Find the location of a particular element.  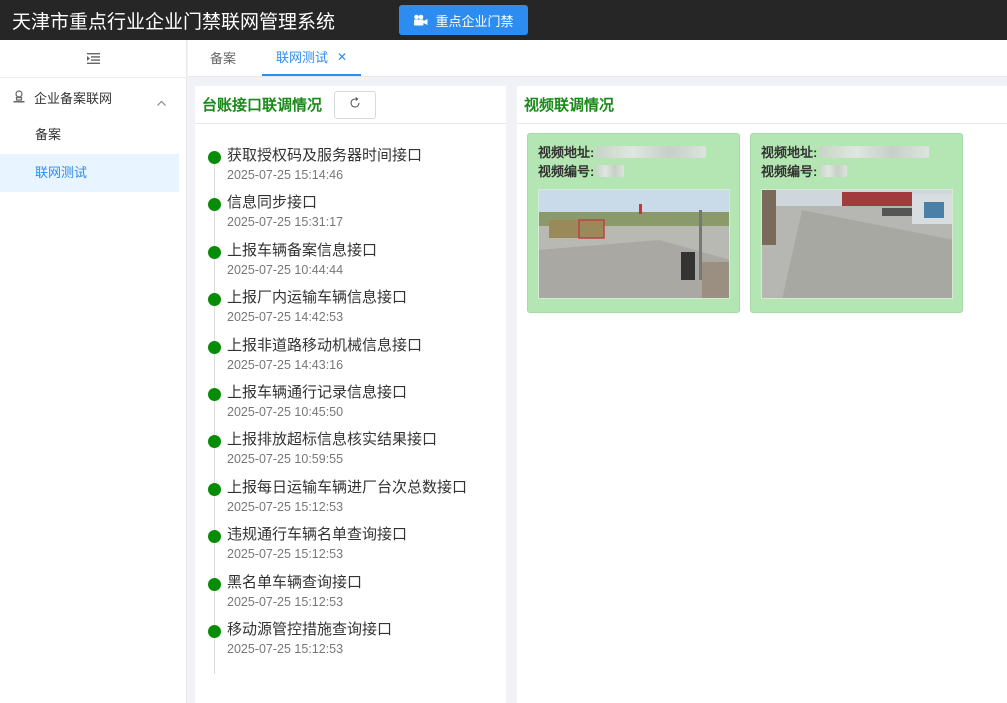

video-grid: 视频地址: 视频编号: 视频地址: 视频编号: is located at coordinates (762, 218).